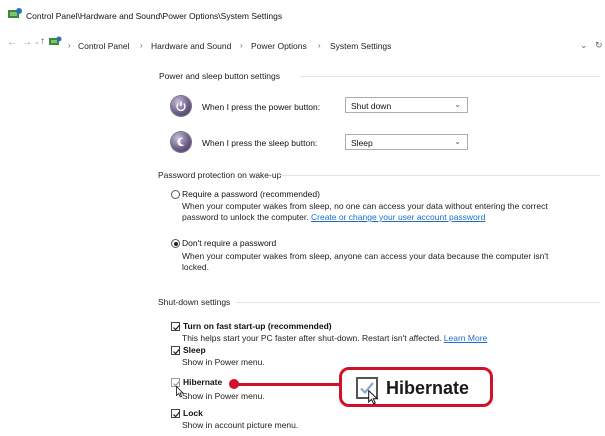 The height and width of the screenshot is (436, 605). Describe the element at coordinates (240, 425) in the screenshot. I see `lock-option-desc: Show in account picture menu.` at that location.